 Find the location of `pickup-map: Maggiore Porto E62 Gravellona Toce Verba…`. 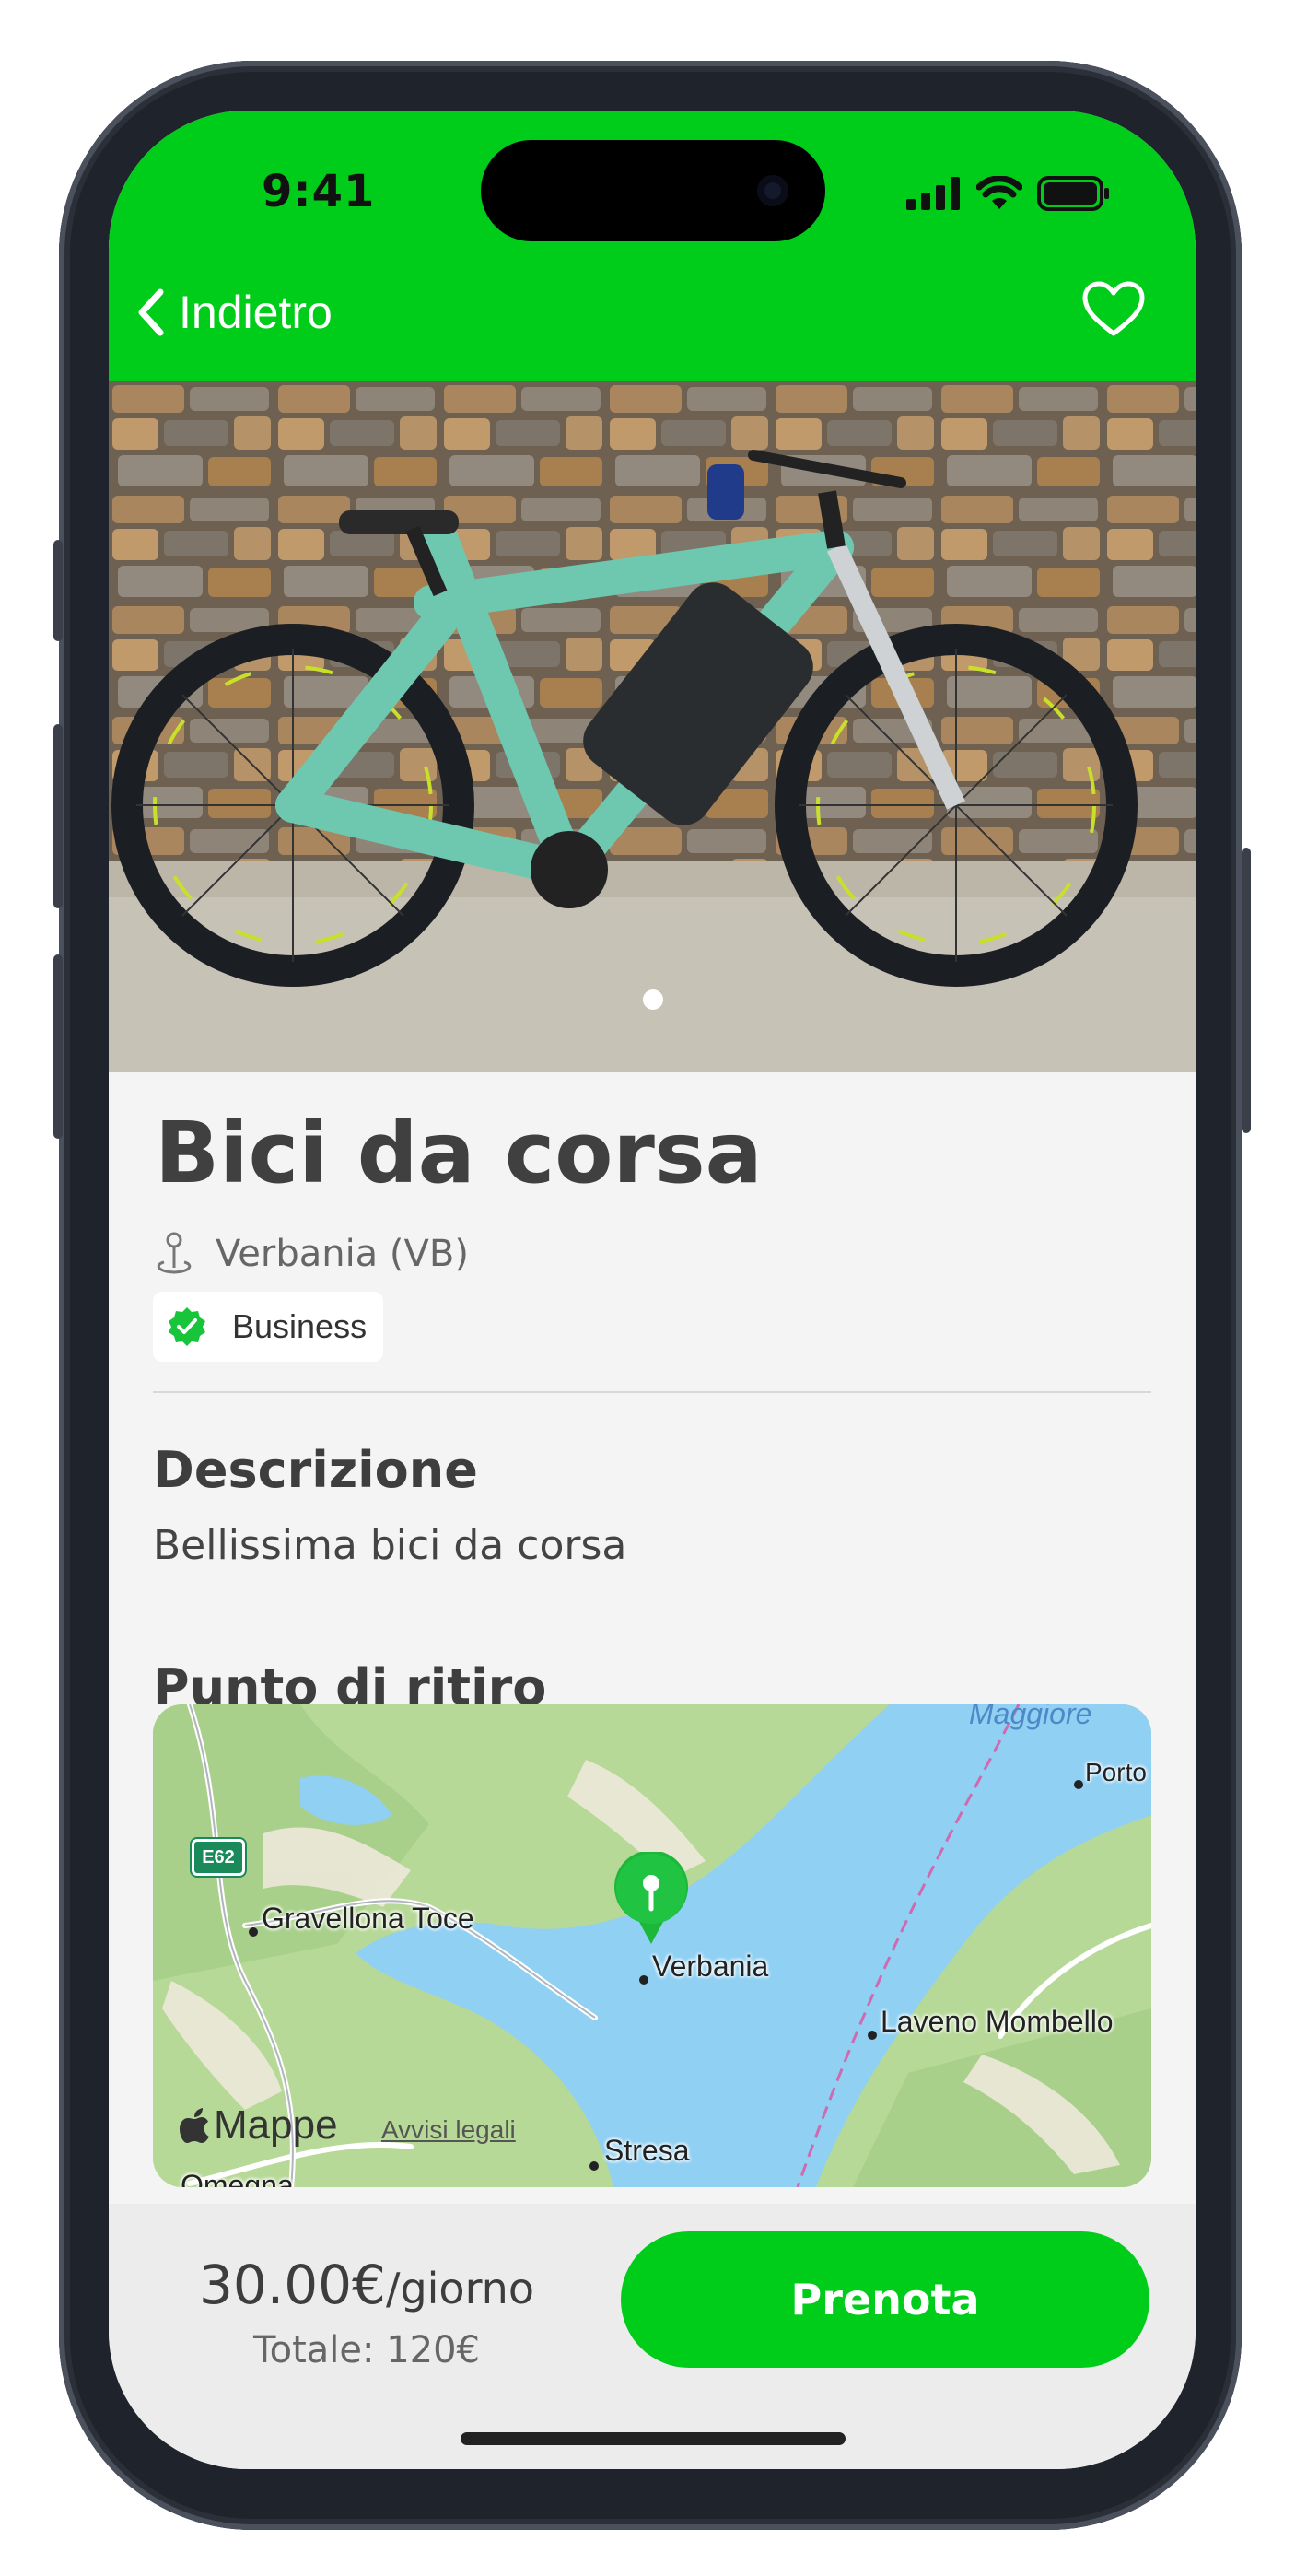

pickup-map: Maggiore Porto E62 Gravellona Toce Verba… is located at coordinates (652, 1945).